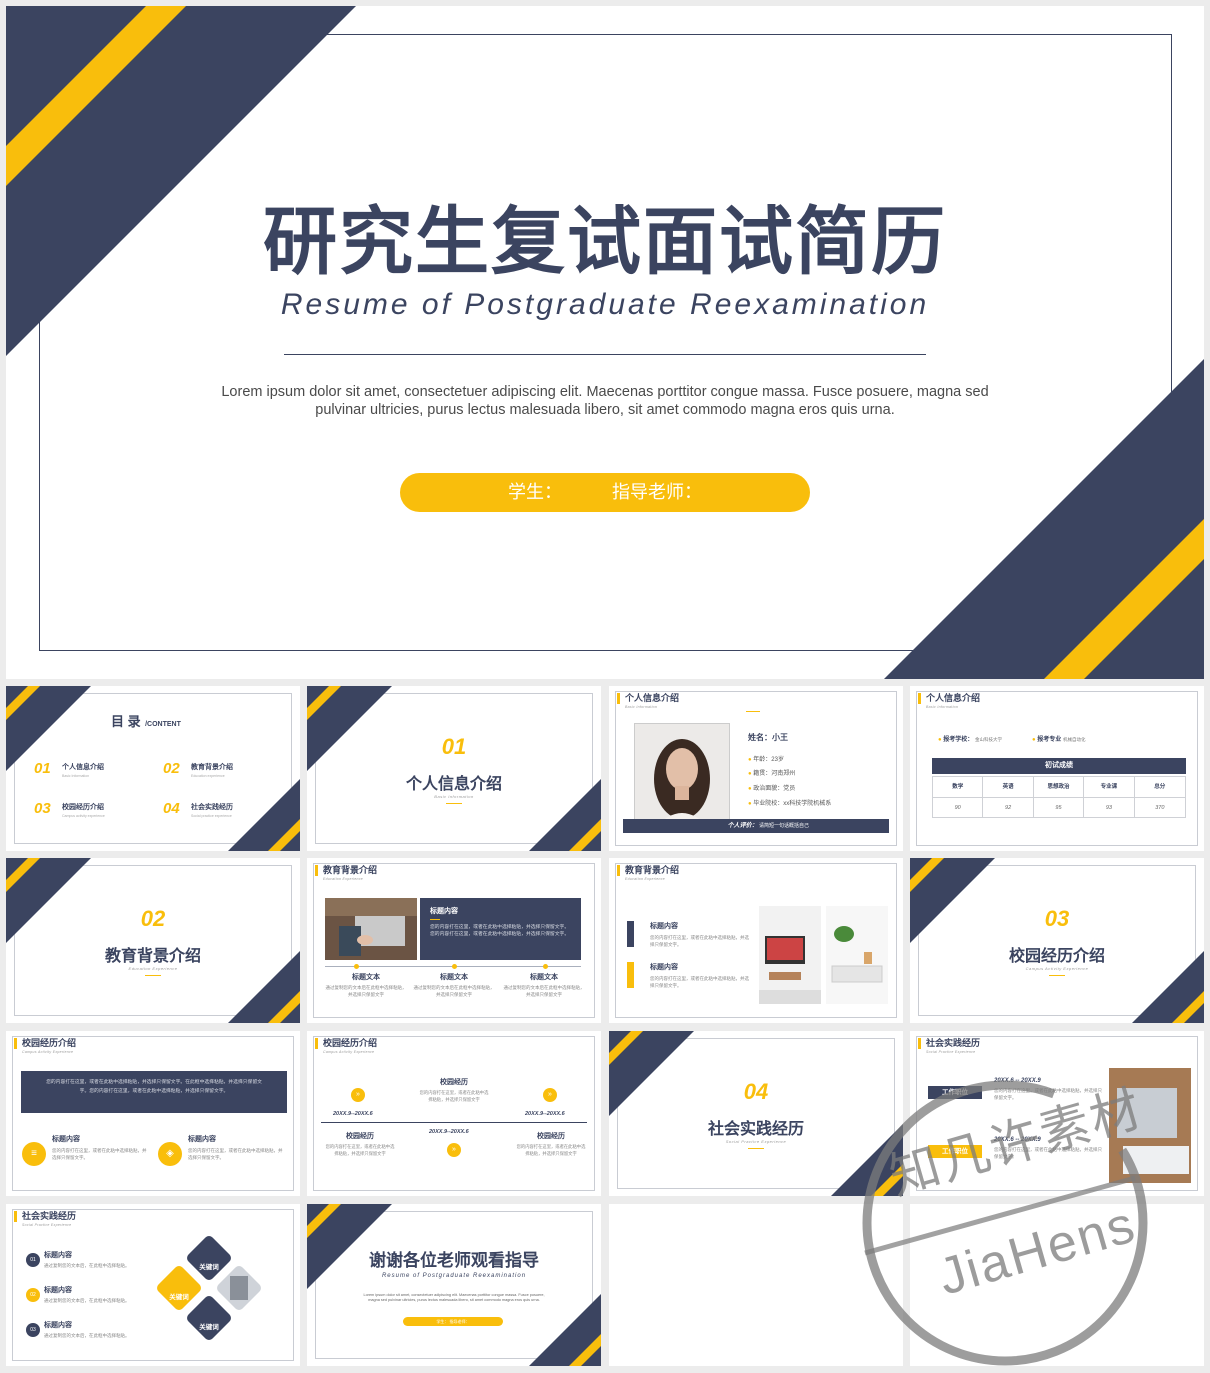 Image resolution: width=1210 pixels, height=1373 pixels. I want to click on toc-item-4: 04 社会实践经历 Social practice experience, so click(198, 809).